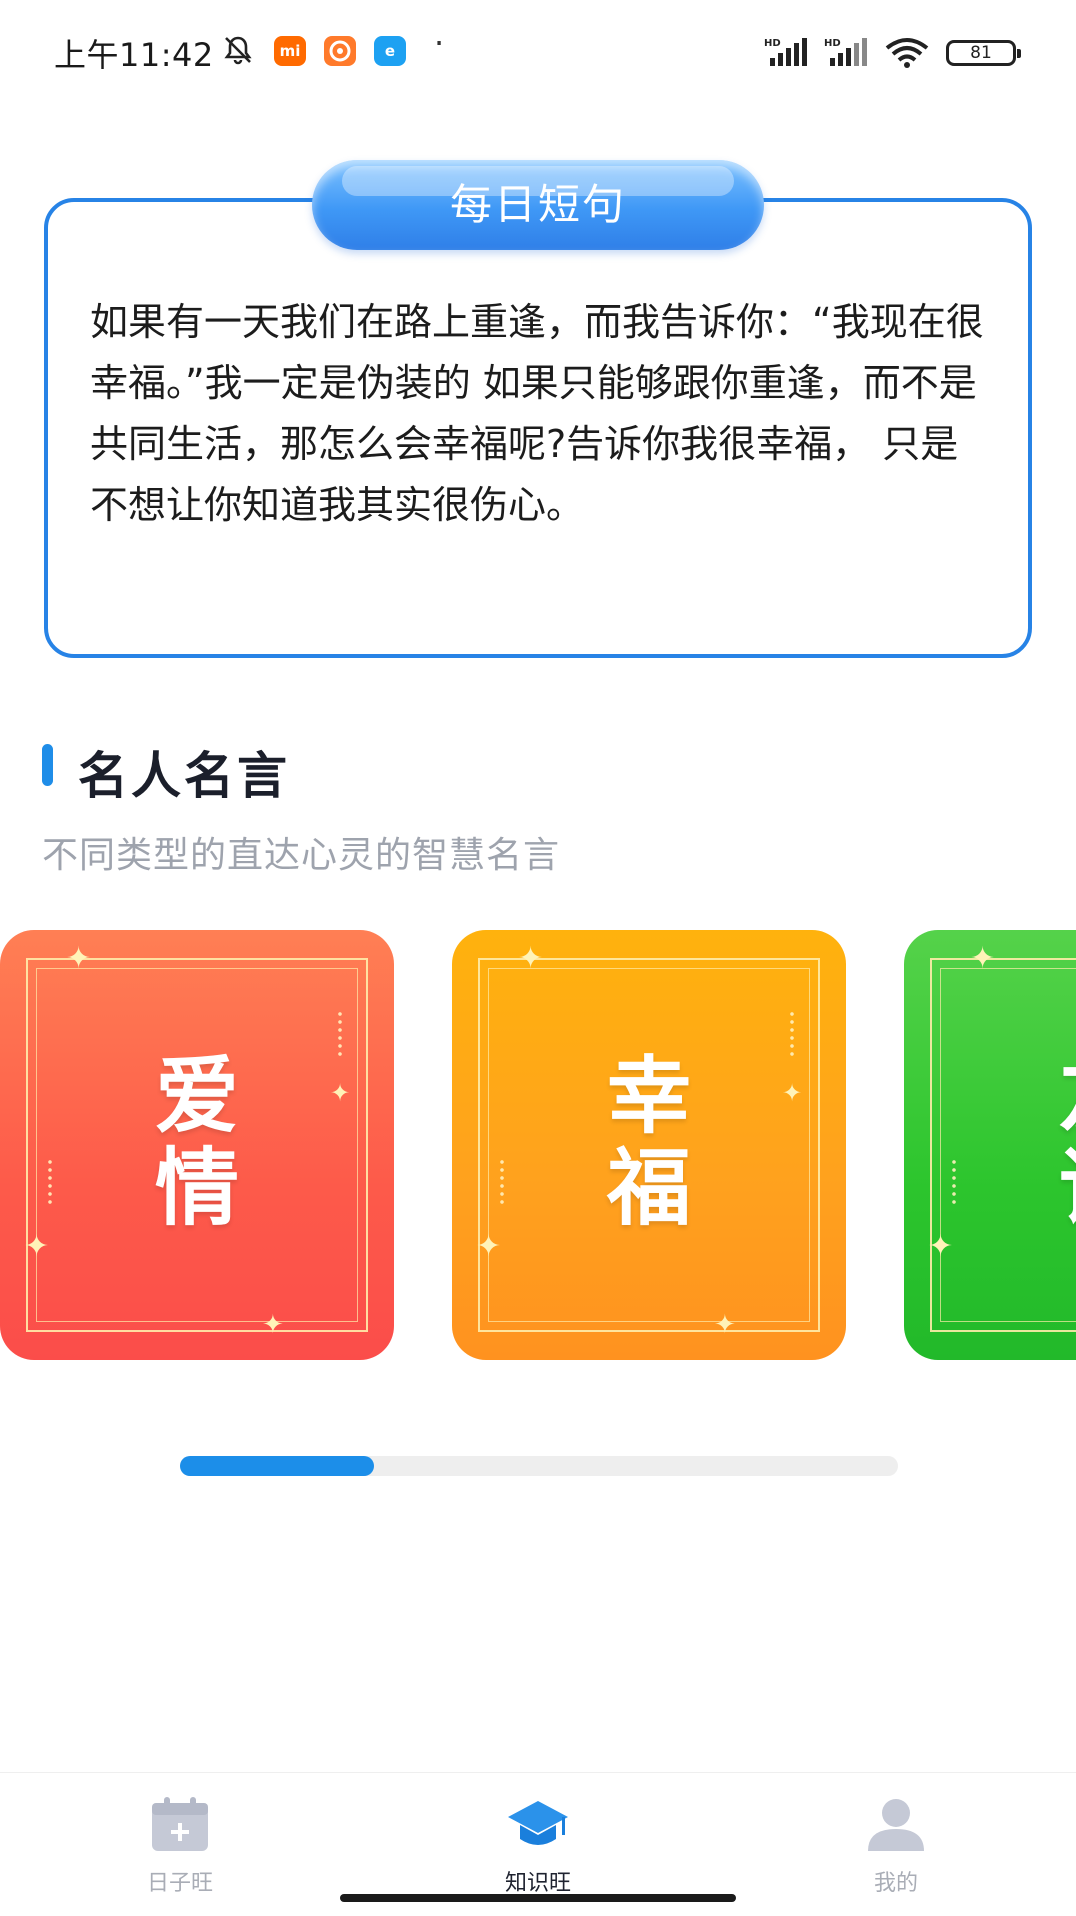 This screenshot has width=1076, height=1916. I want to click on carousel-scroll-indicator, so click(539, 1466).